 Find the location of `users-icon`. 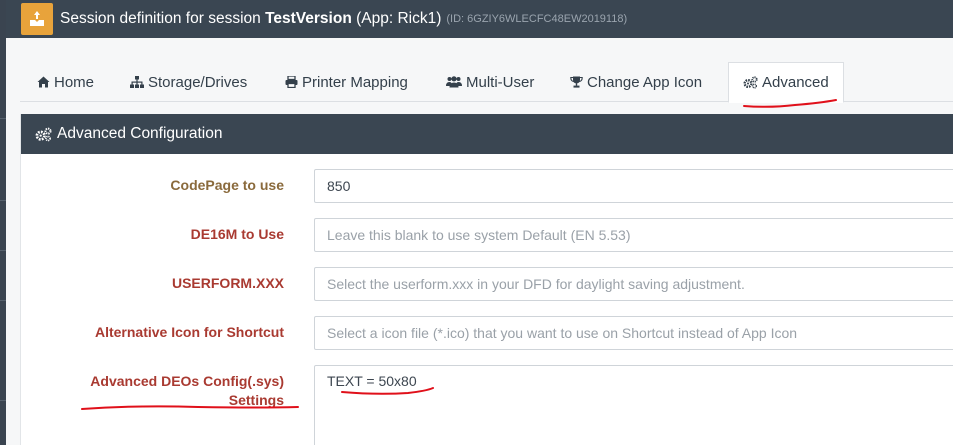

users-icon is located at coordinates (454, 82).